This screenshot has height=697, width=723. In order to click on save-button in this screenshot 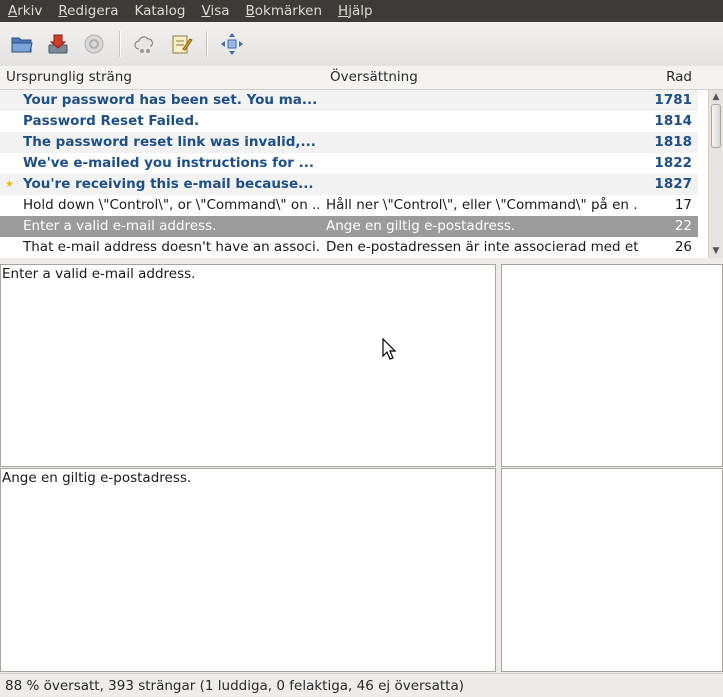, I will do `click(58, 44)`.